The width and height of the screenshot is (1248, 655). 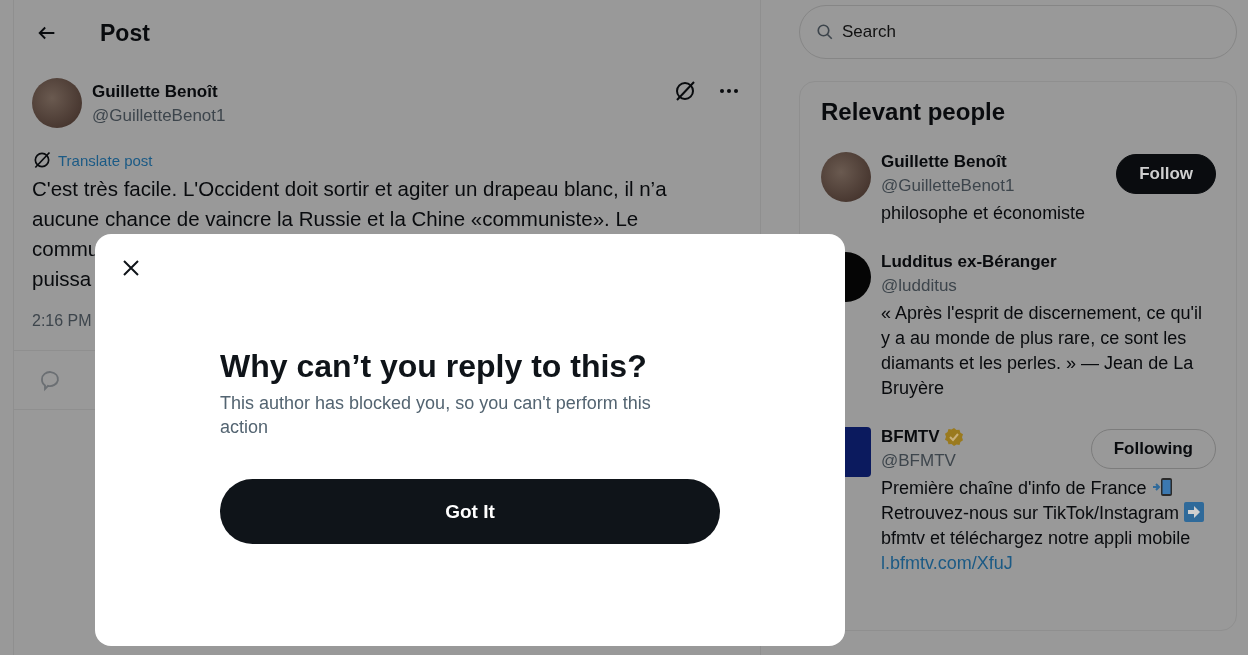 What do you see at coordinates (1038, 32) in the screenshot?
I see `search-field: Search` at bounding box center [1038, 32].